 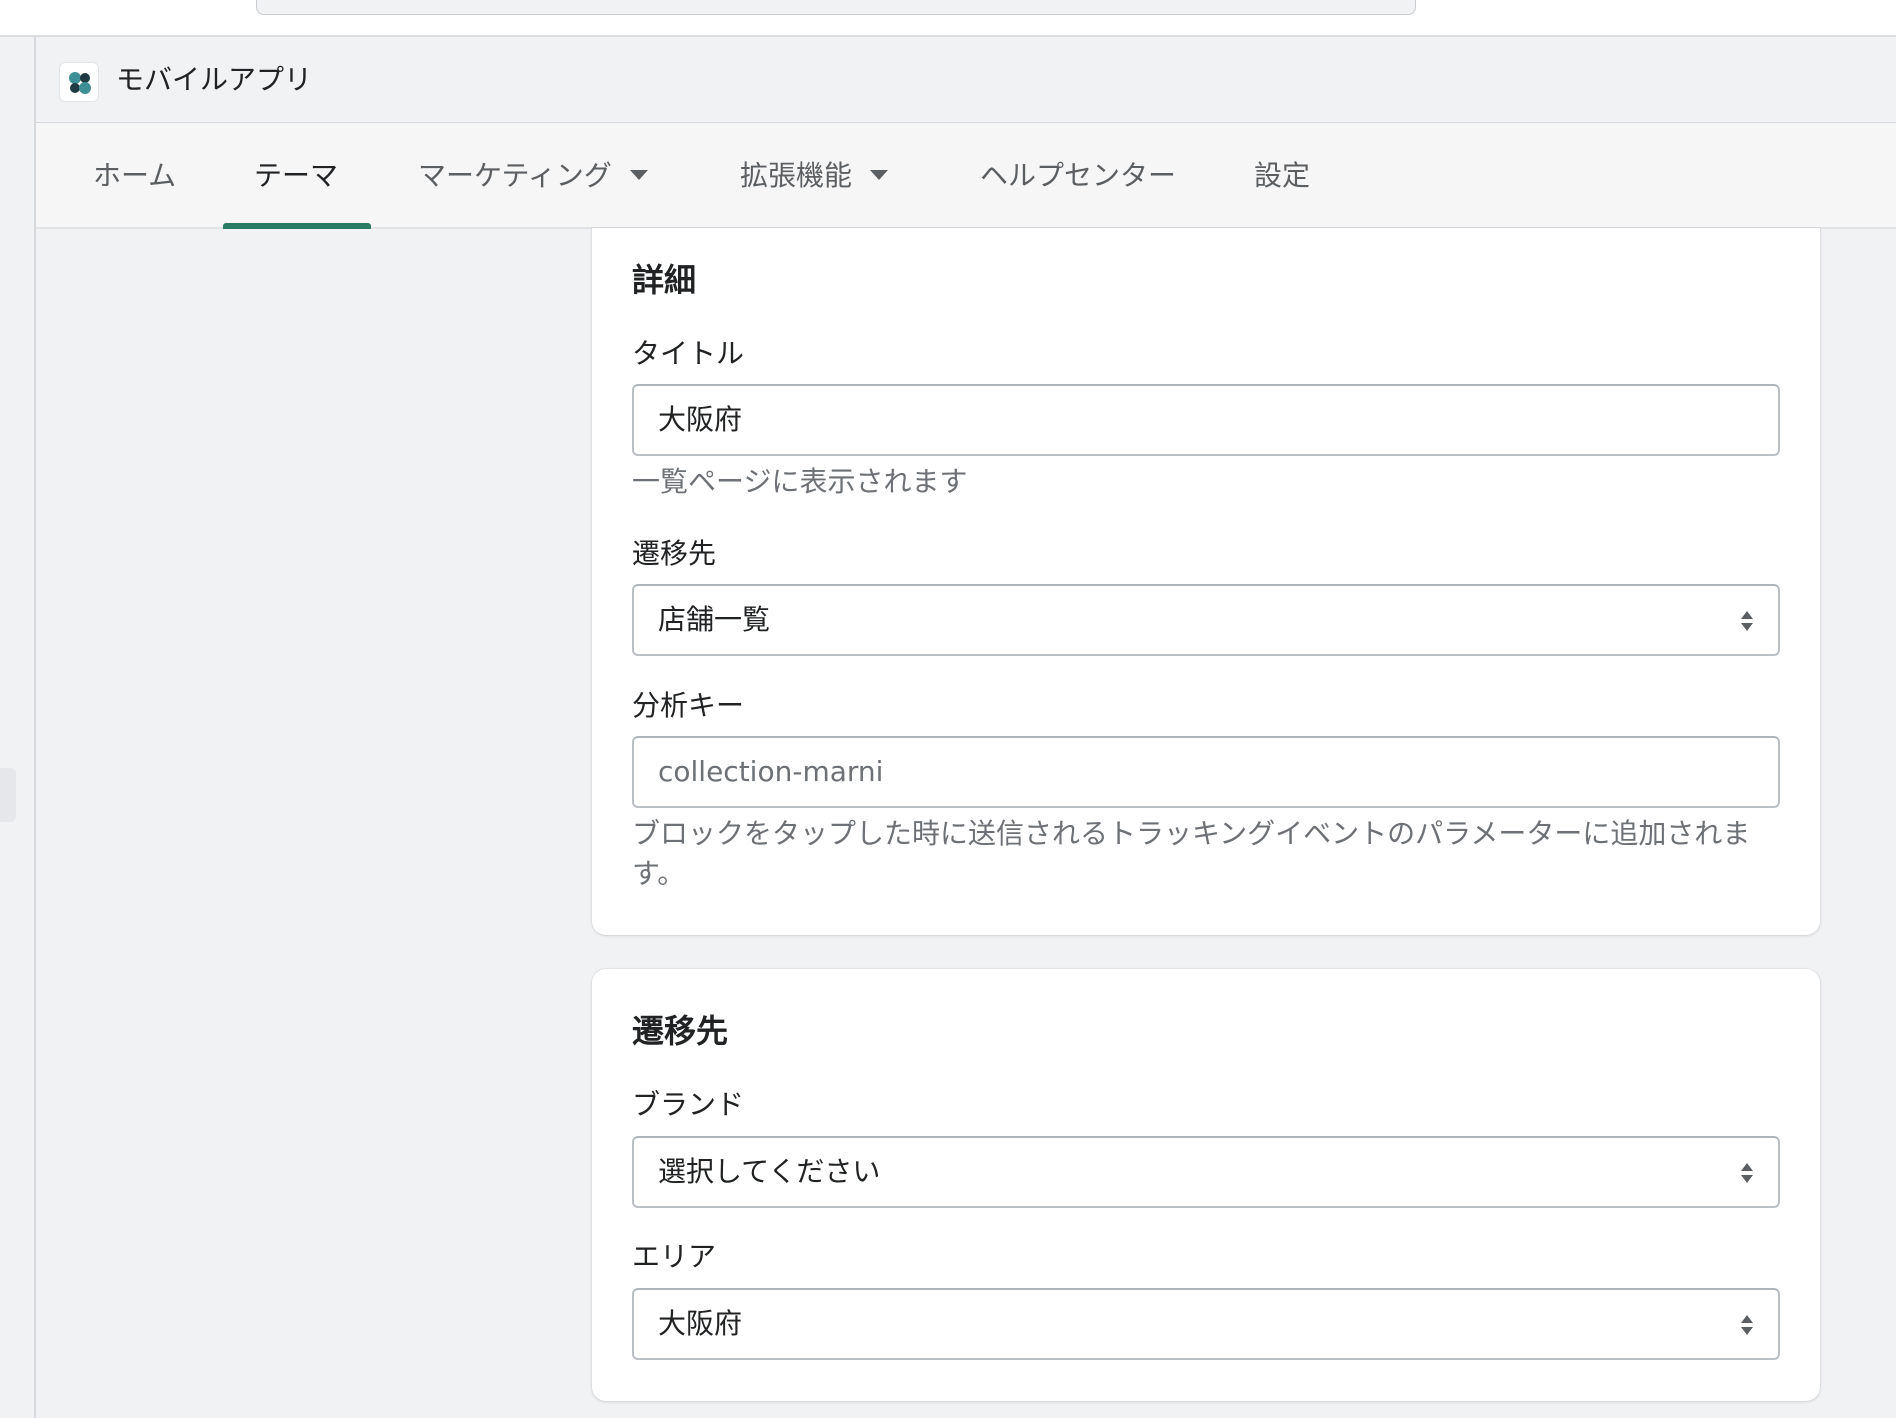 What do you see at coordinates (688, 705) in the screenshot?
I see `analytics-key-label: 分析キー` at bounding box center [688, 705].